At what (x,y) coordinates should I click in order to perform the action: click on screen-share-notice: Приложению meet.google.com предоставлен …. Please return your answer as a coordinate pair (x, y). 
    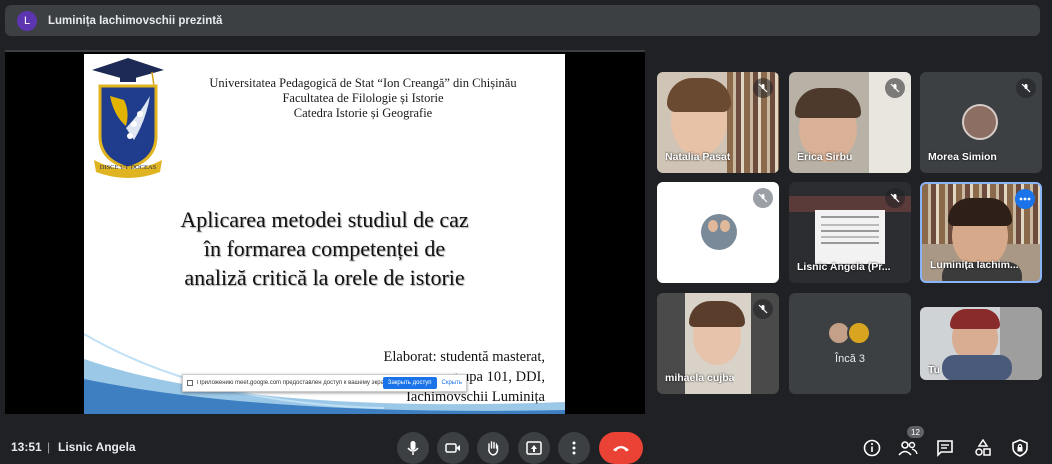
    Looking at the image, I should click on (324, 383).